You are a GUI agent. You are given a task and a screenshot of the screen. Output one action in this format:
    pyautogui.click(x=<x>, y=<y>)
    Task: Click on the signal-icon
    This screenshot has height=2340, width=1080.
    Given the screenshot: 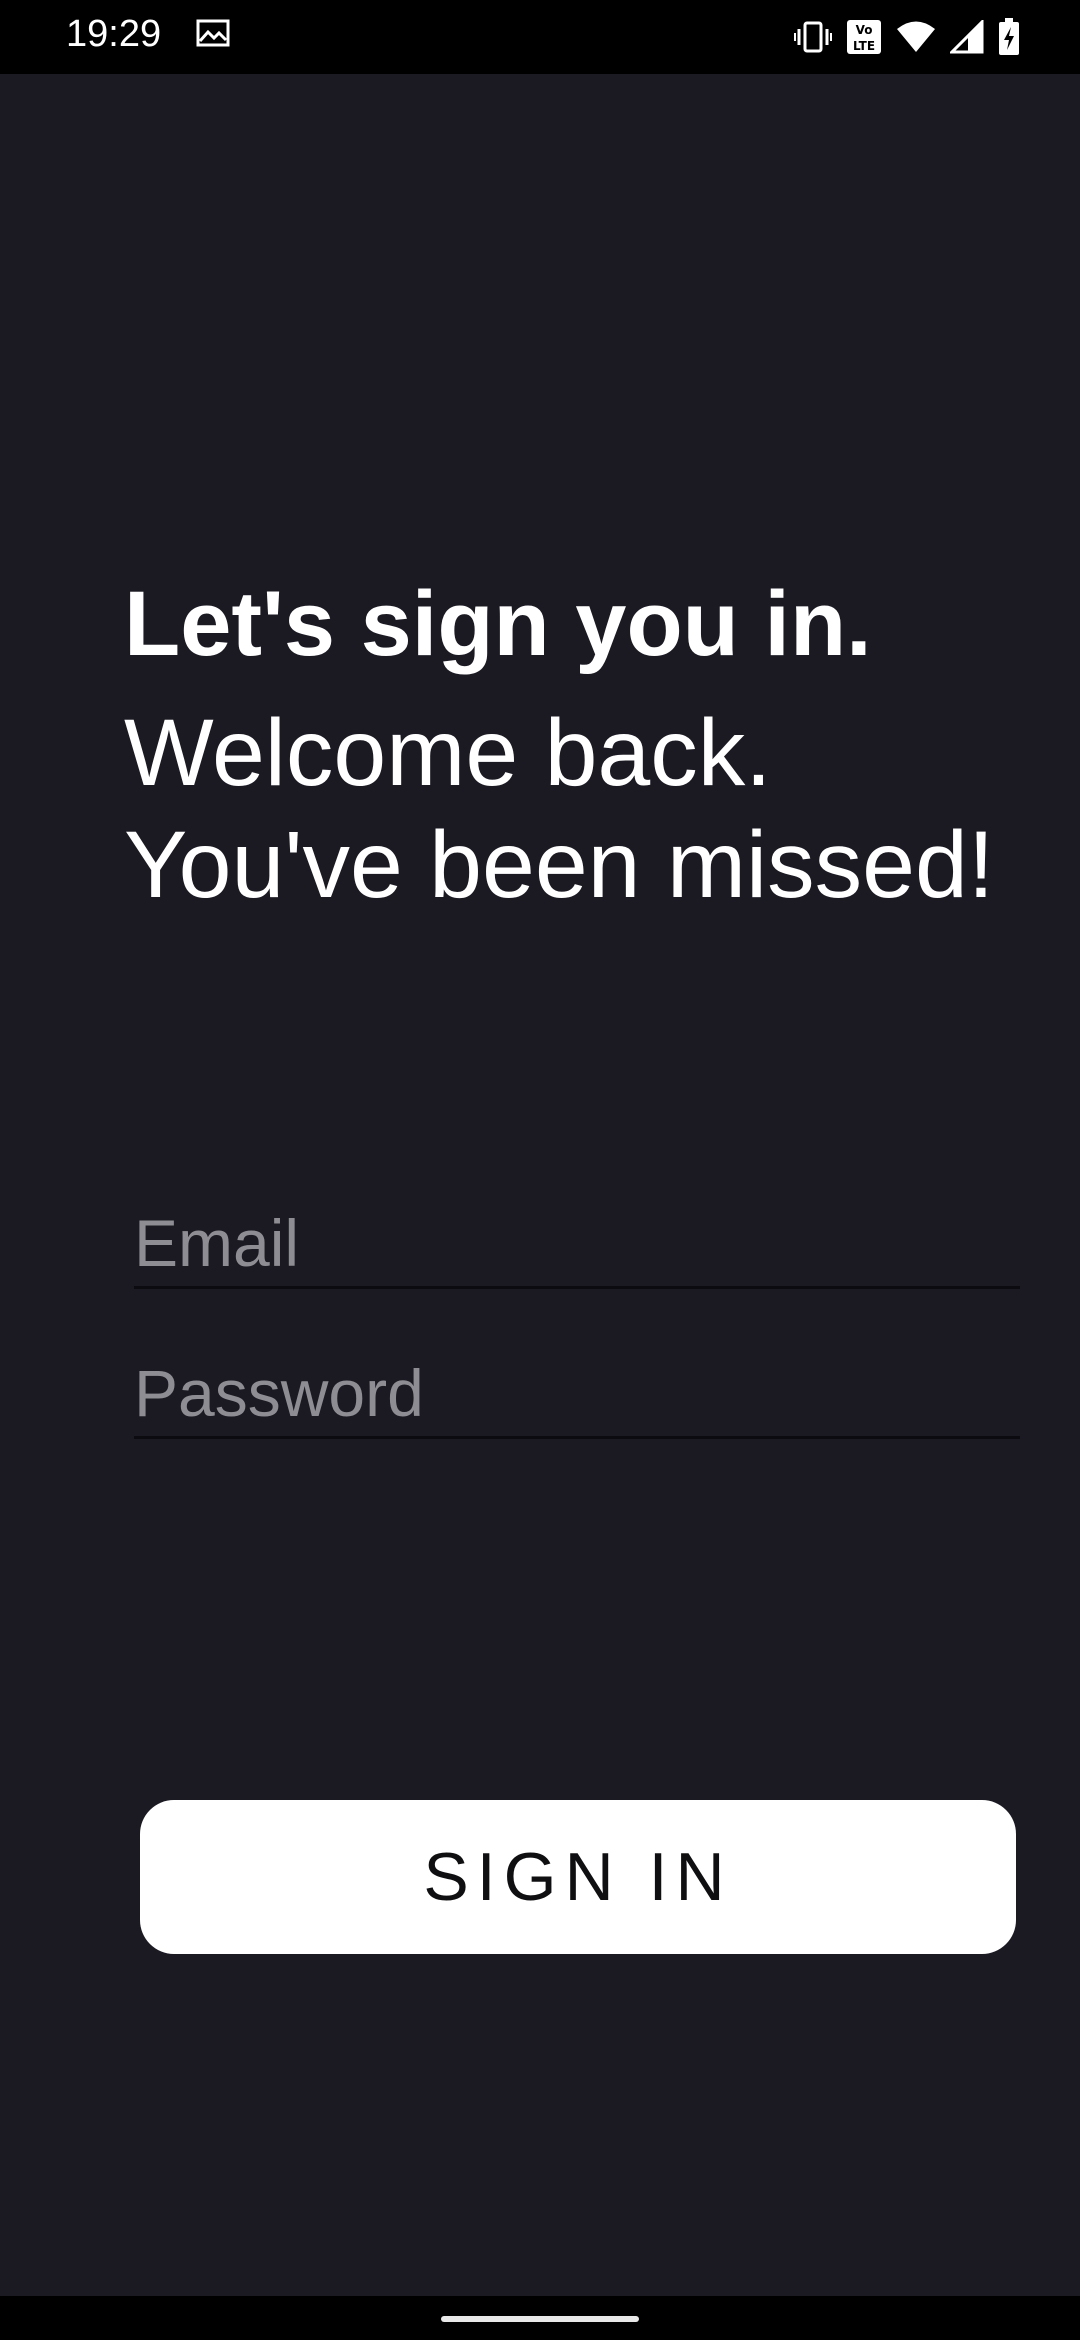 What is the action you would take?
    pyautogui.click(x=967, y=37)
    